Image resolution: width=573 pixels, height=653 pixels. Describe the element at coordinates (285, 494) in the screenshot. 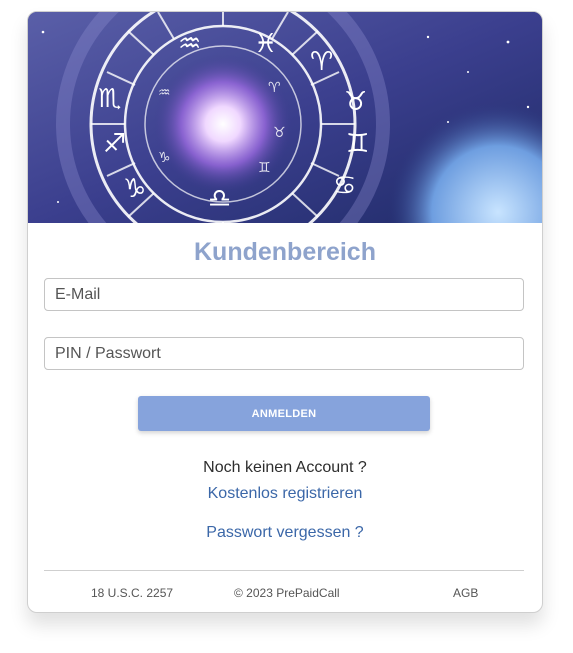

I see `register-link: Kostenlos registrieren` at that location.